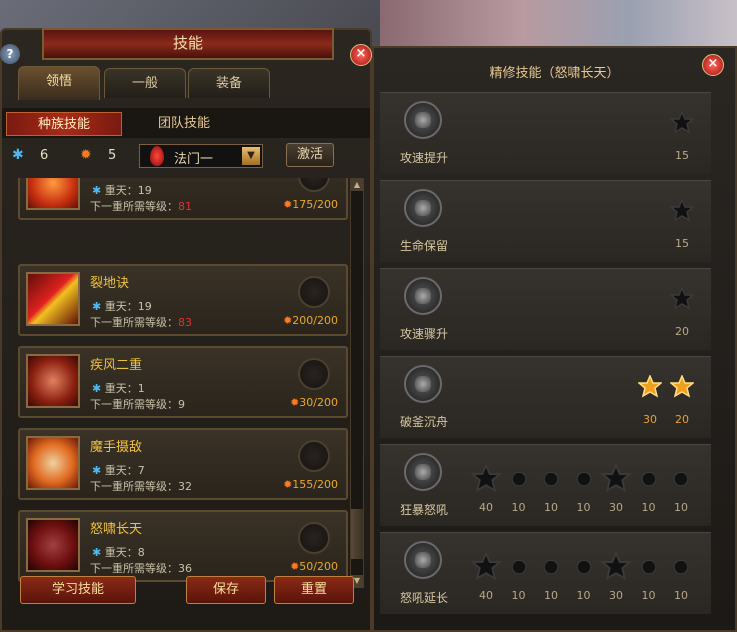  I want to click on skill-level: ✱ 重天：1, so click(118, 388).